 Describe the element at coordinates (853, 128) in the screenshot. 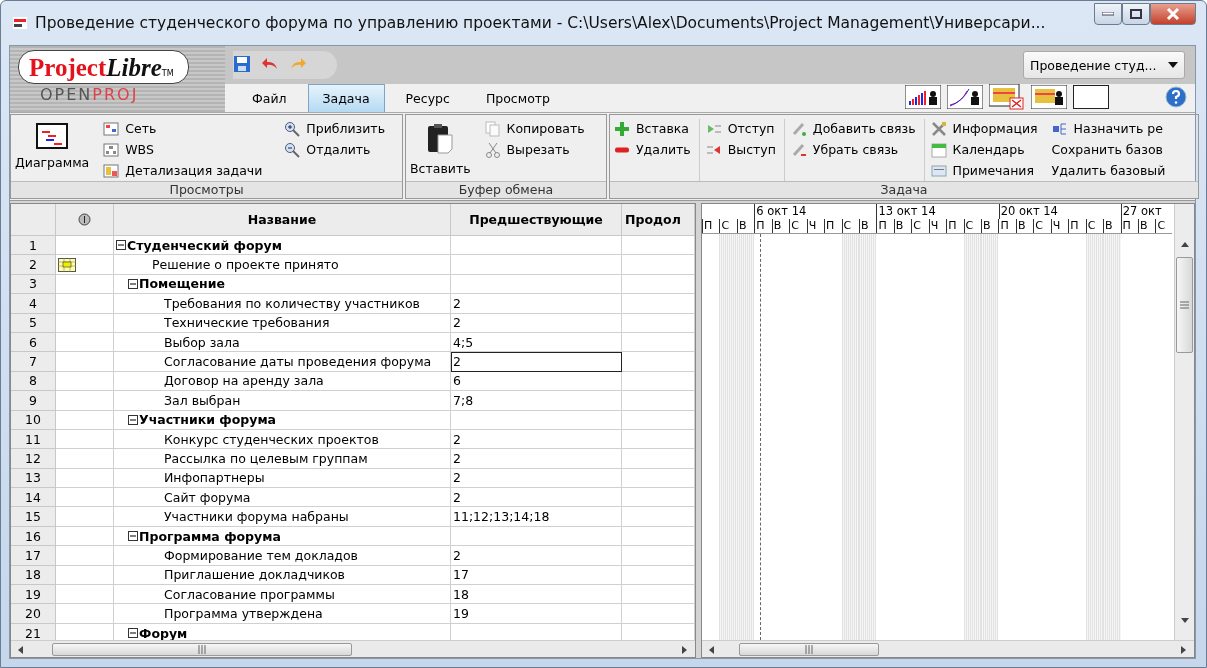

I see `task-command-button: Добавить связь` at that location.